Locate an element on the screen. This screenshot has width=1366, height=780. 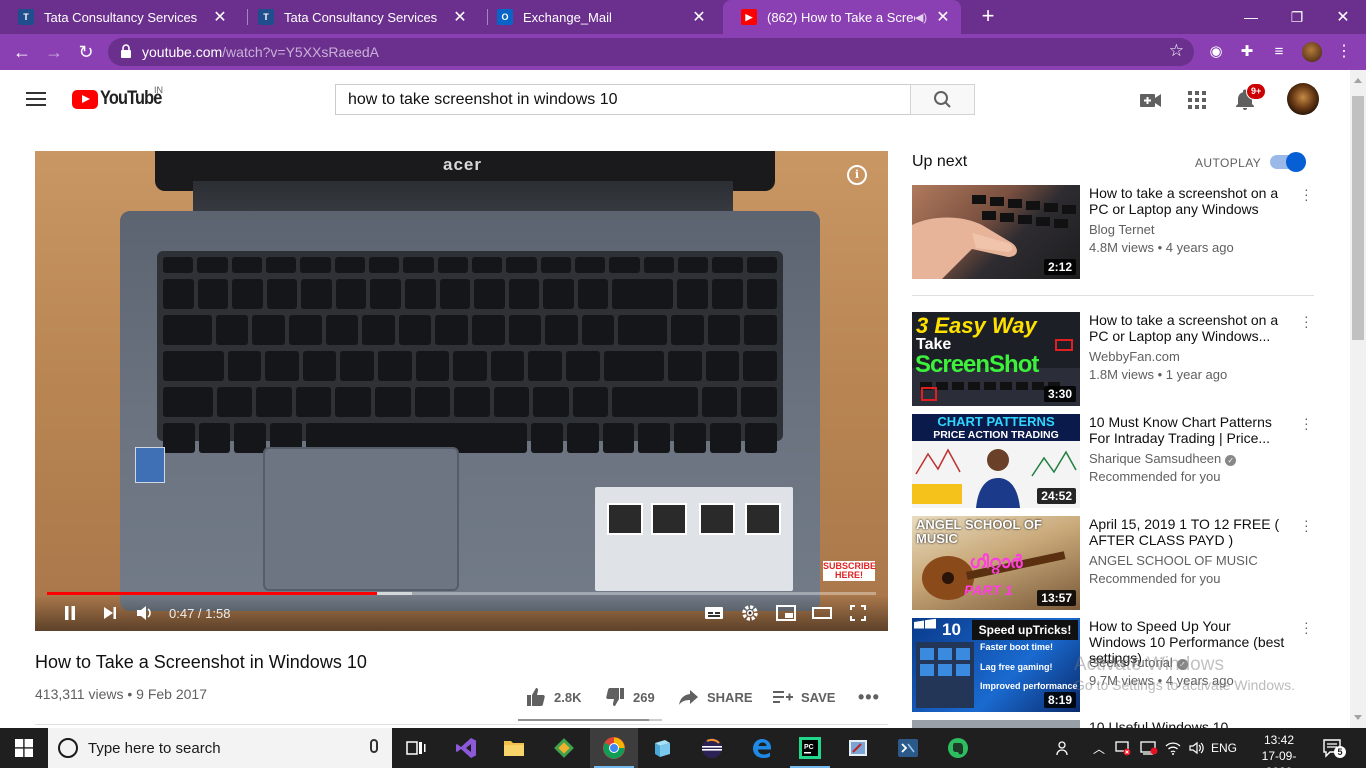
channel-name: Sharique Samsudheen ✓ is located at coordinates (1163, 458).